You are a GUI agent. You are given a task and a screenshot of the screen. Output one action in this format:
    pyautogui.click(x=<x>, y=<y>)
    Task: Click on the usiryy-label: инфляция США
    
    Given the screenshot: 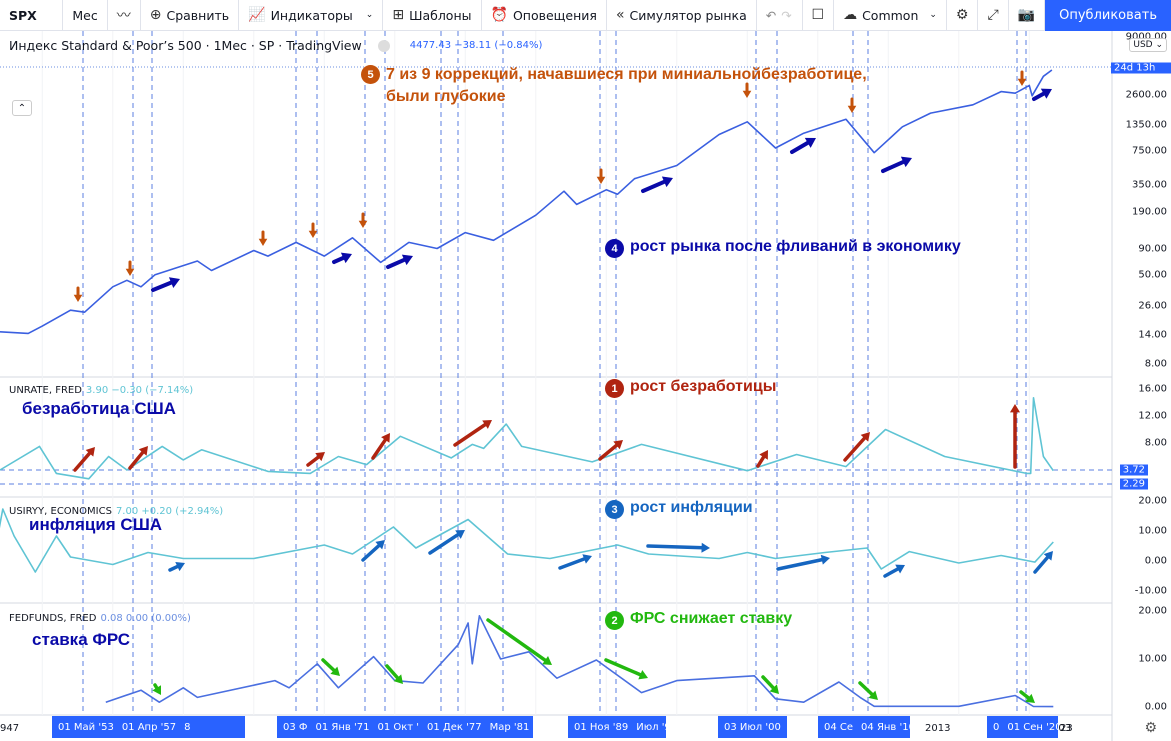 What is the action you would take?
    pyautogui.click(x=96, y=524)
    